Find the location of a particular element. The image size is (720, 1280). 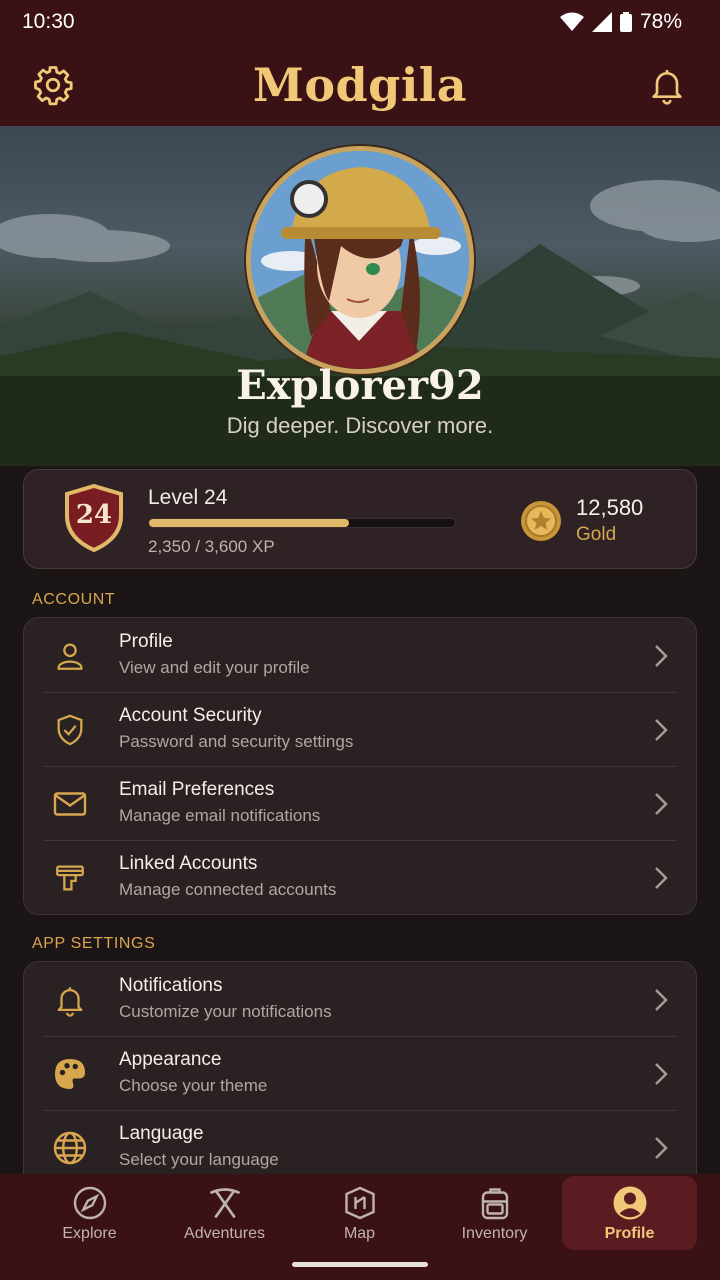

app-bar: Modgila is located at coordinates (360, 85).